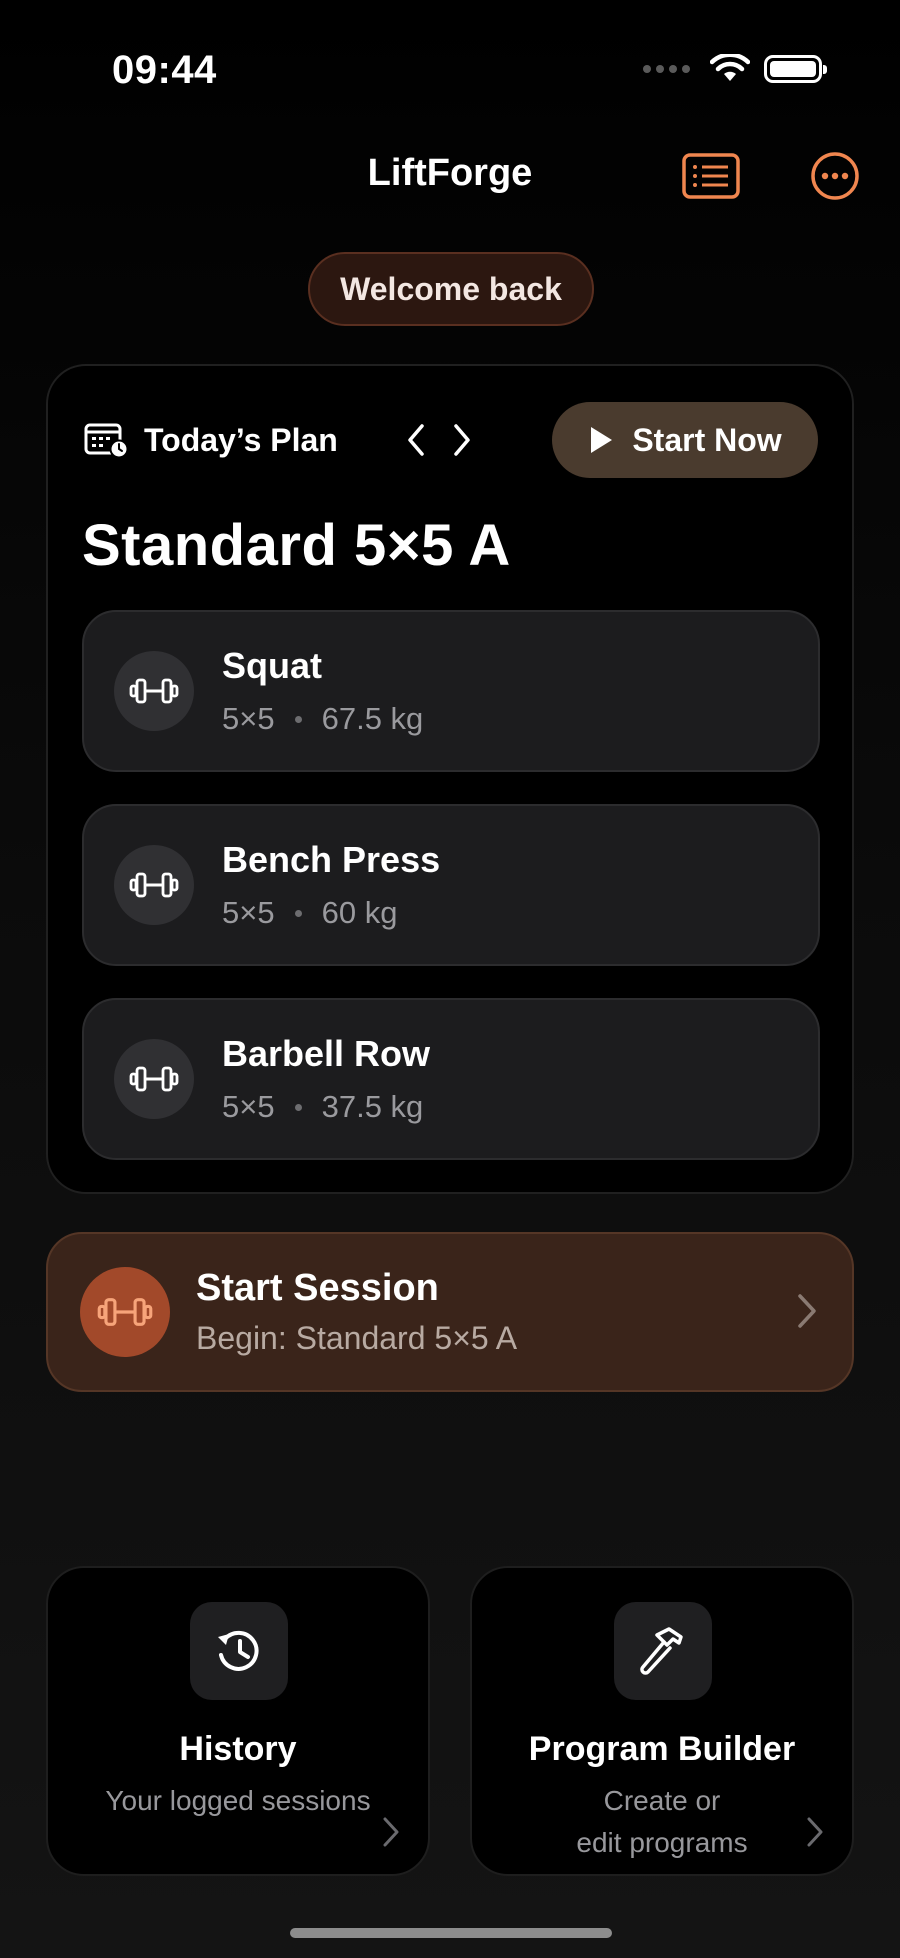 This screenshot has height=1958, width=900. Describe the element at coordinates (164, 70) in the screenshot. I see `status-time: 09:44` at that location.